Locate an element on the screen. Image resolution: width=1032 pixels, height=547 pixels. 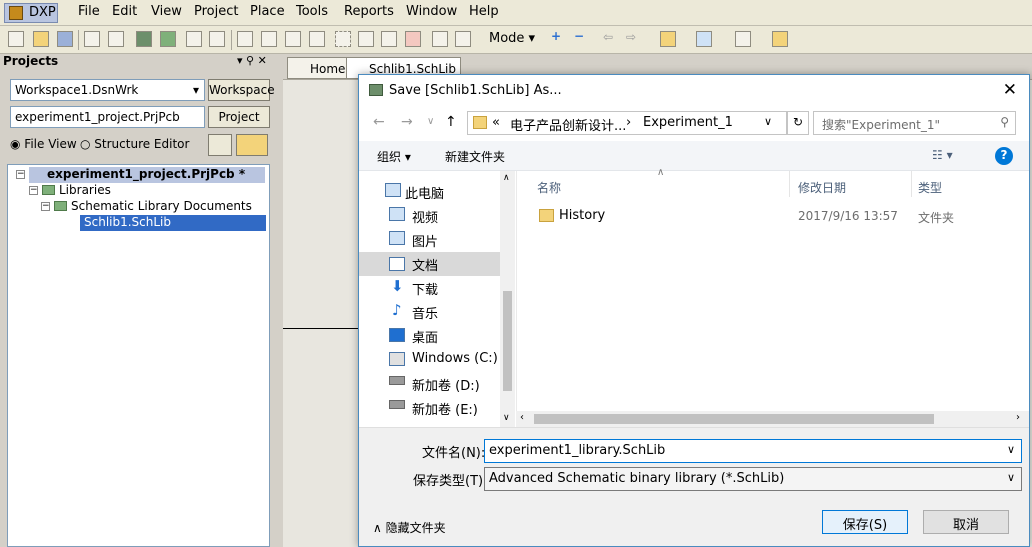
nav-item-drive-d: 新加卷 (D:) is located at coordinates (446, 384).